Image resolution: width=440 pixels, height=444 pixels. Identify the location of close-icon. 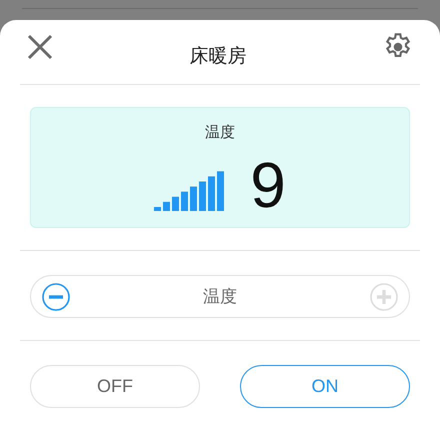
(40, 47).